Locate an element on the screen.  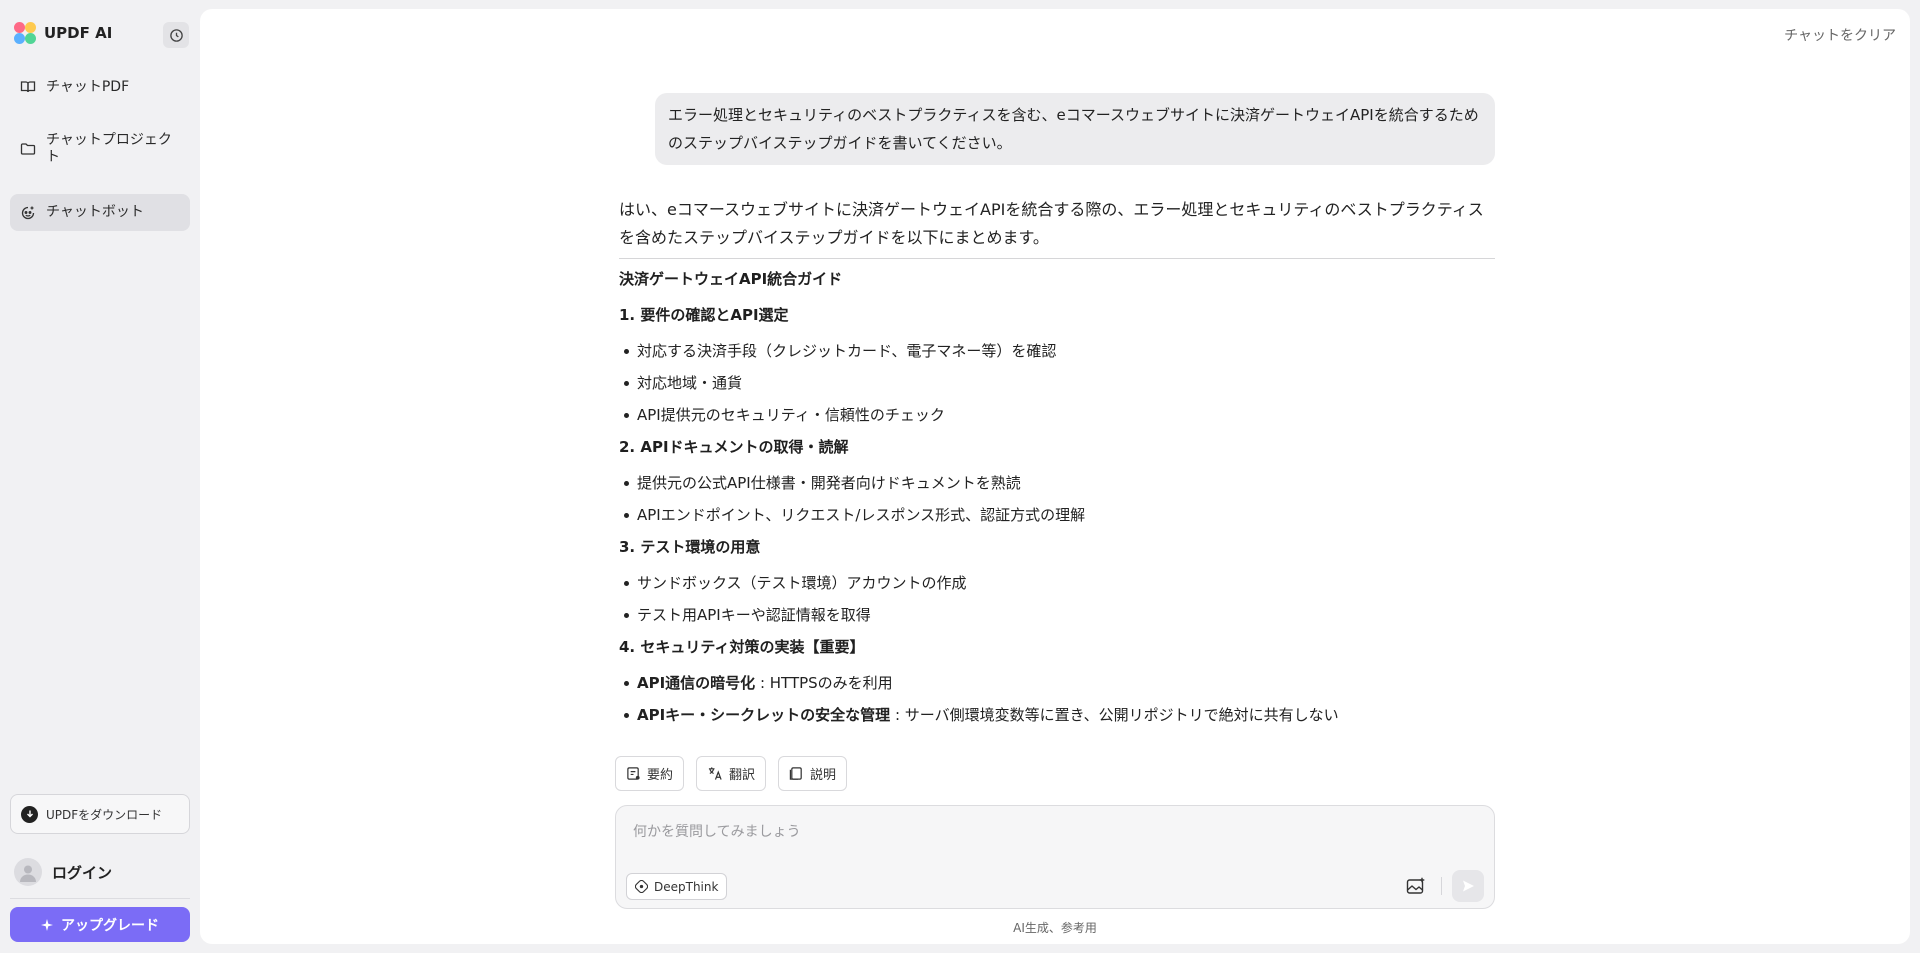
history-icon is located at coordinates (176, 35).